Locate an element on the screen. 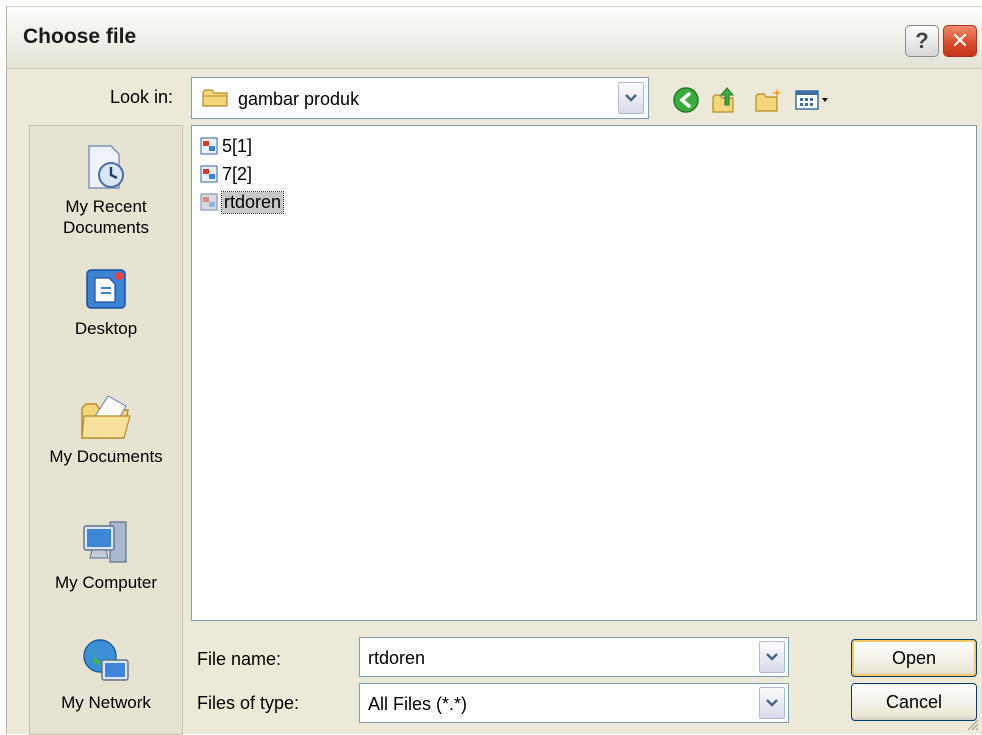 This screenshot has height=735, width=982. look-in-label: Look in: is located at coordinates (142, 97).